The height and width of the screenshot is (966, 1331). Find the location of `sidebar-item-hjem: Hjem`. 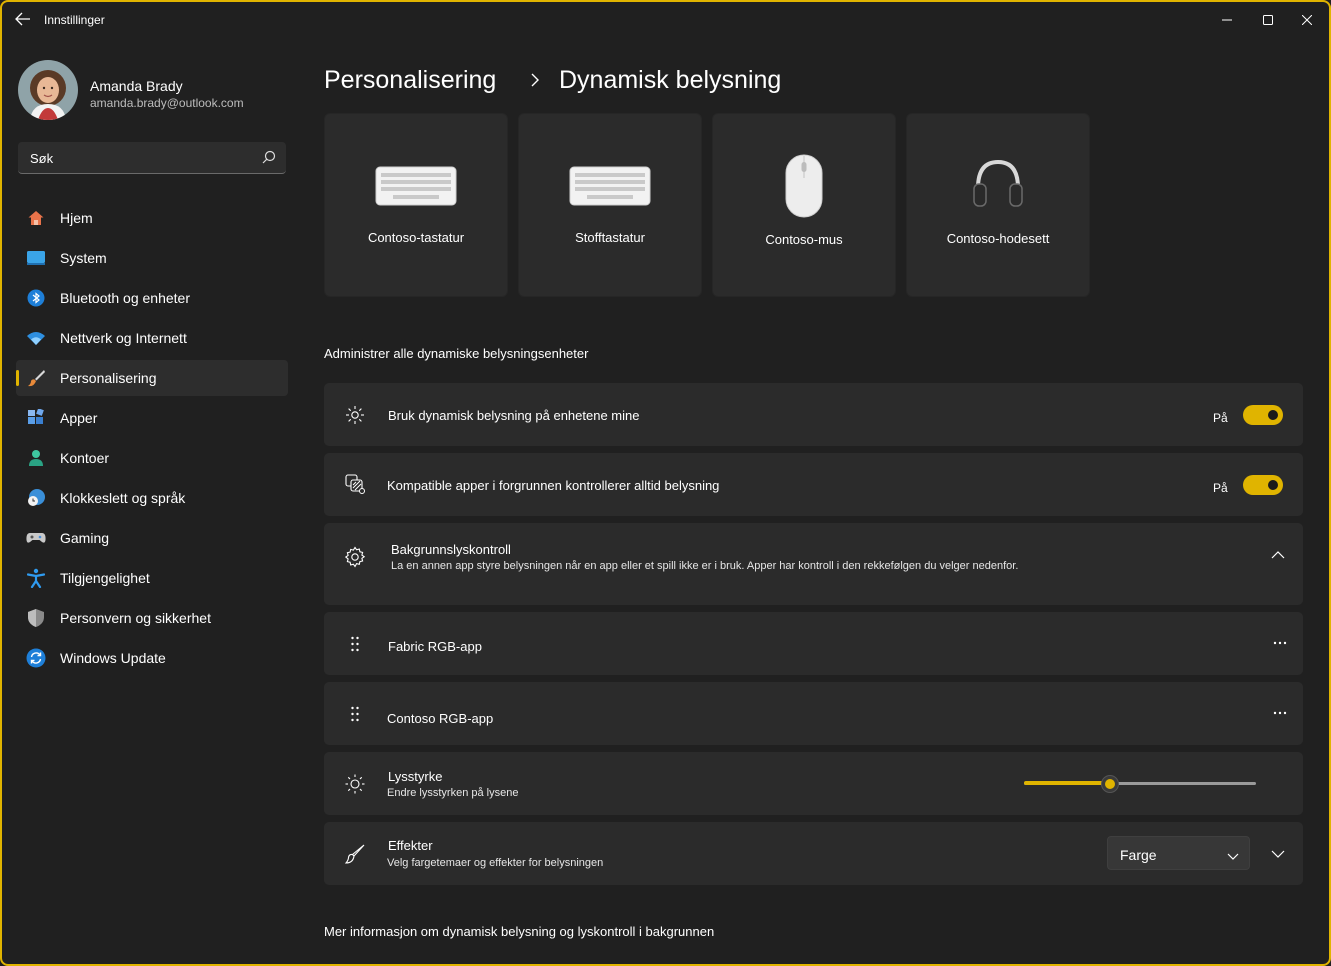

sidebar-item-hjem: Hjem is located at coordinates (152, 218).